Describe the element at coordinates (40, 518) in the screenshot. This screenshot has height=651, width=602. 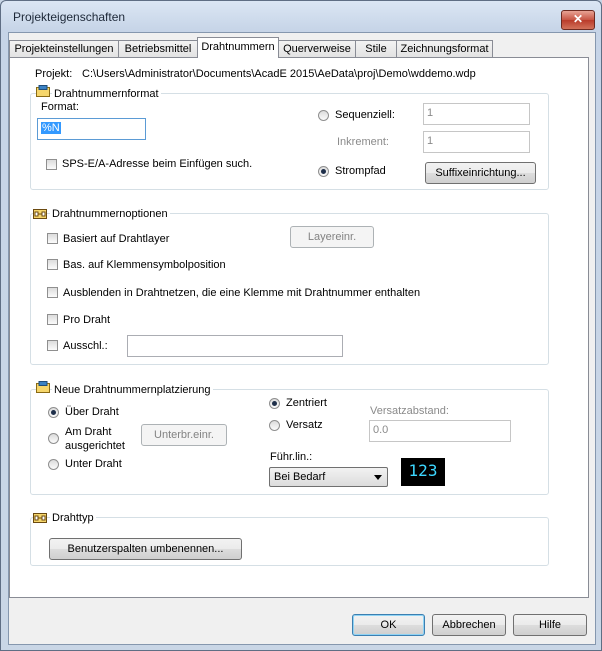
I see `wire-type-group-icon` at that location.